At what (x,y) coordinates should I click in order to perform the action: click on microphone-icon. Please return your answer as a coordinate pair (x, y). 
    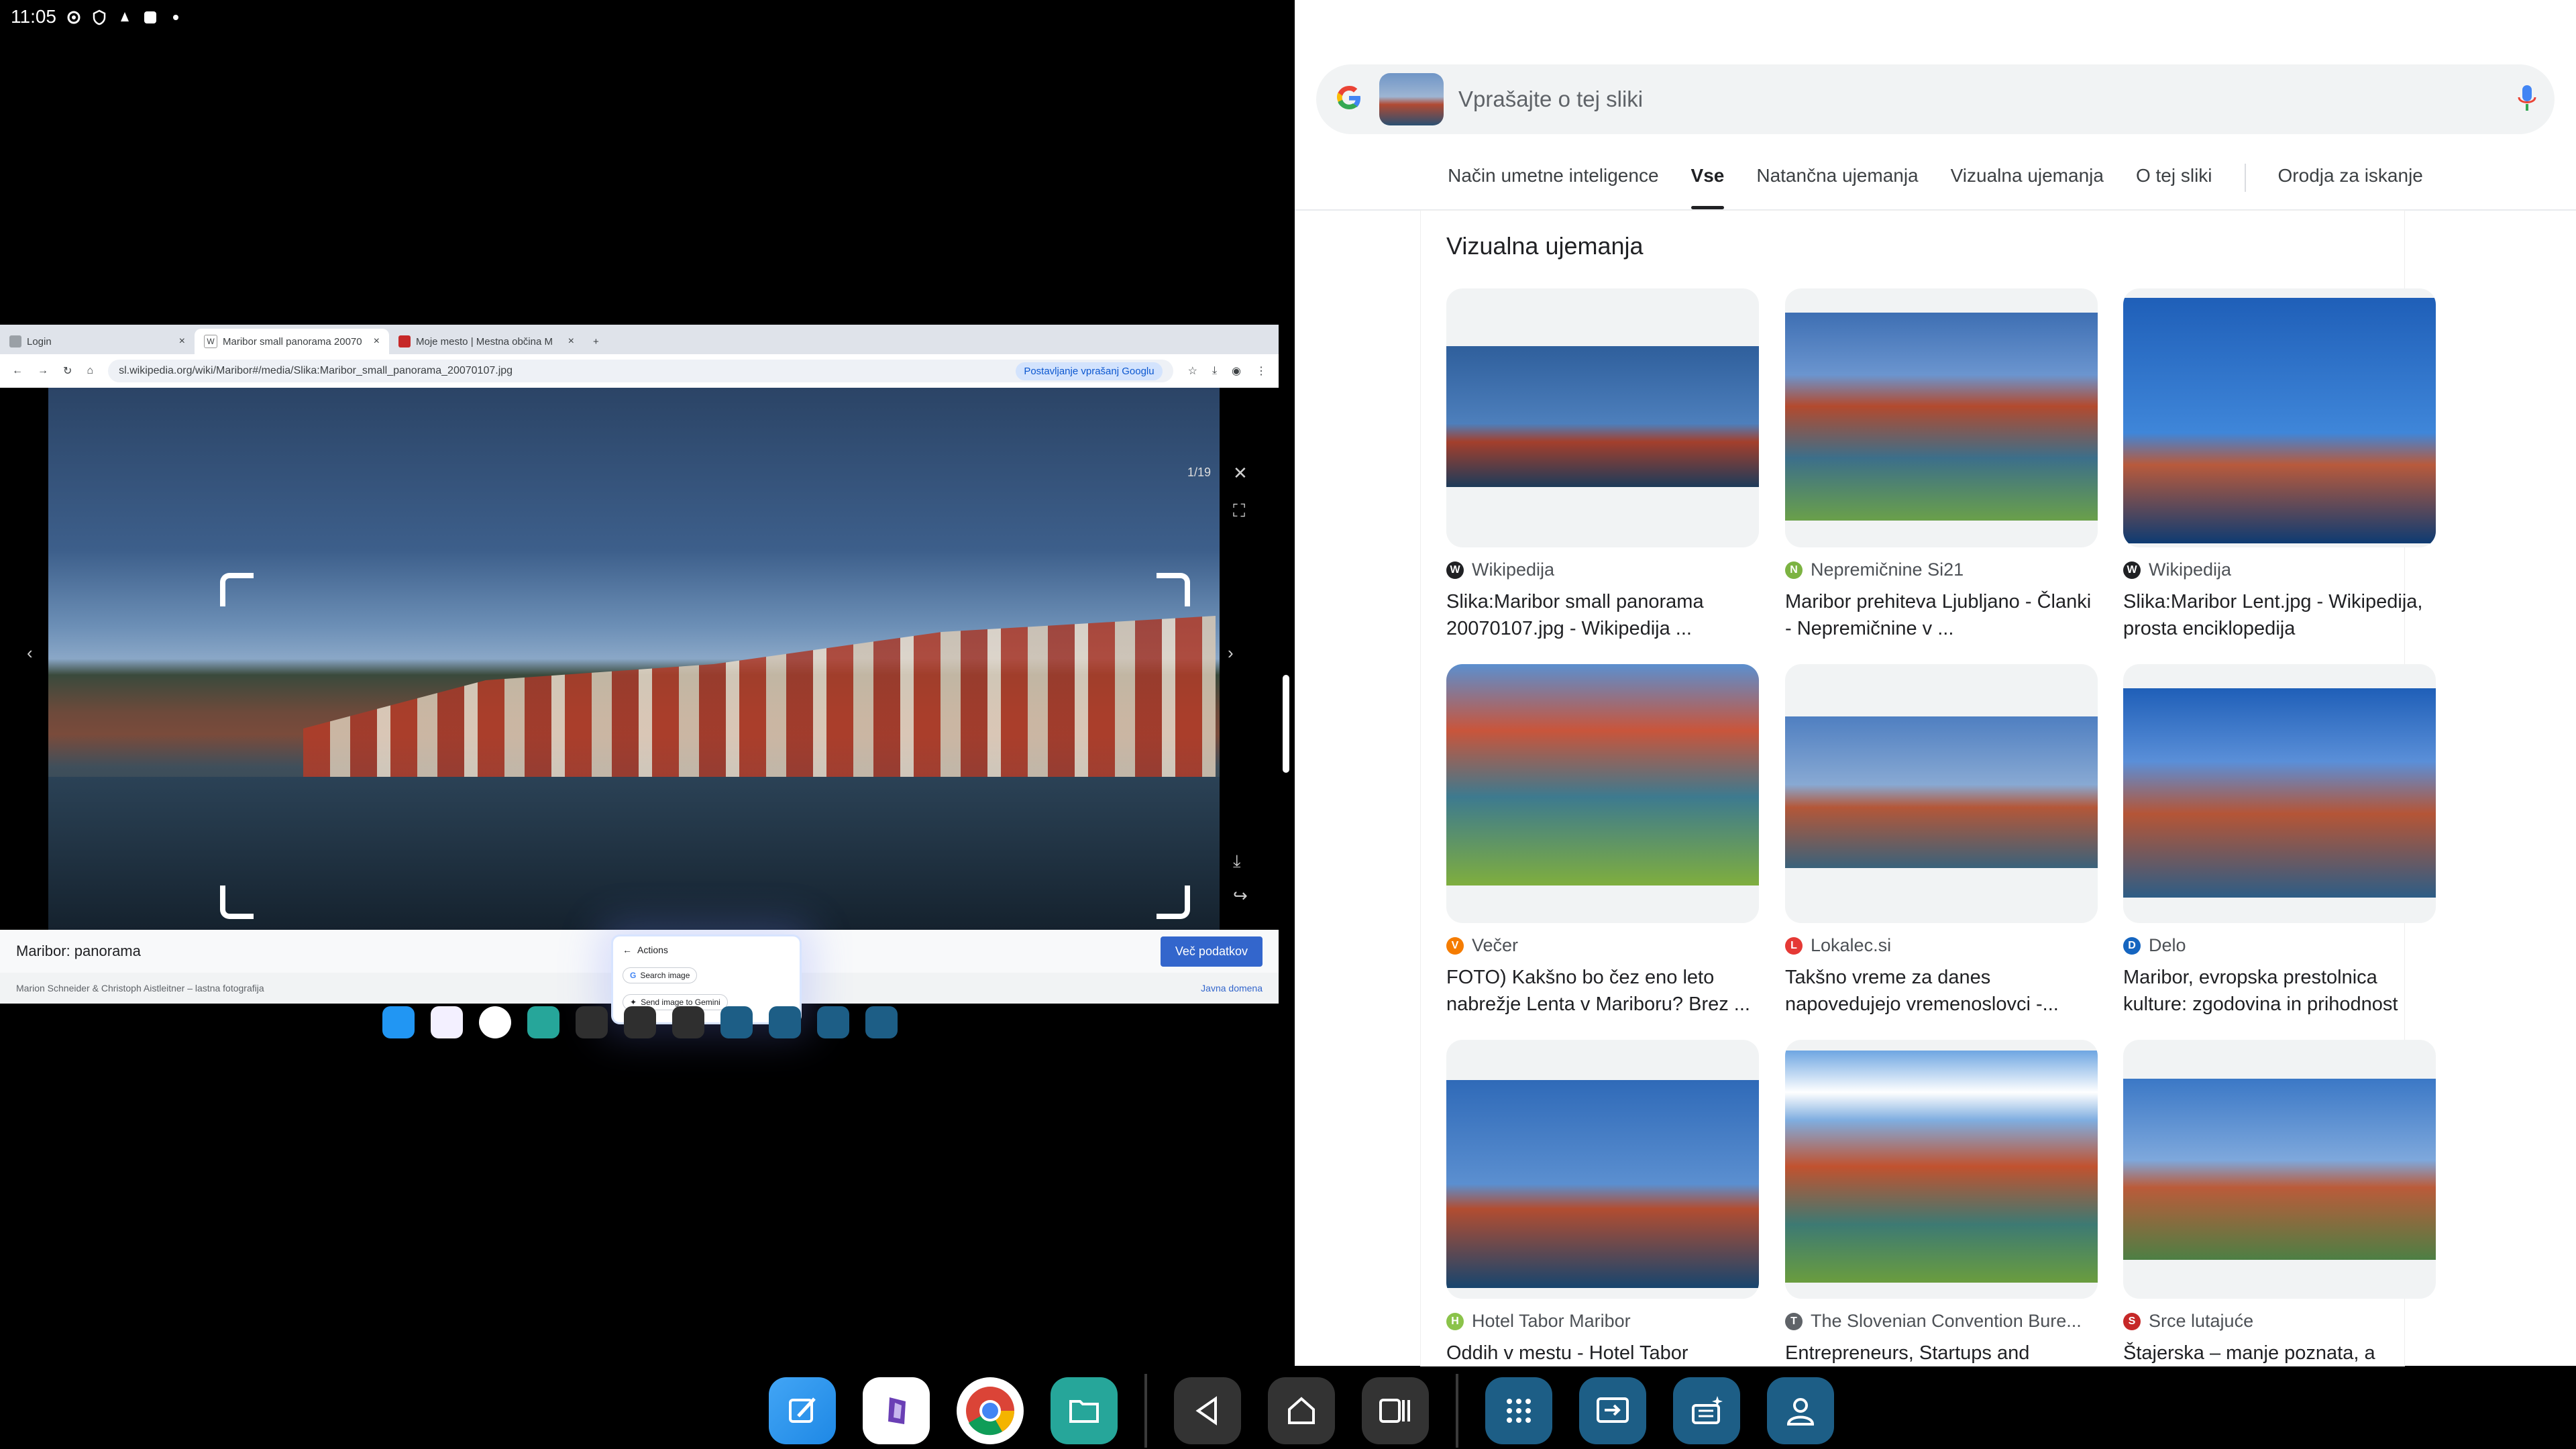
    Looking at the image, I should click on (2527, 100).